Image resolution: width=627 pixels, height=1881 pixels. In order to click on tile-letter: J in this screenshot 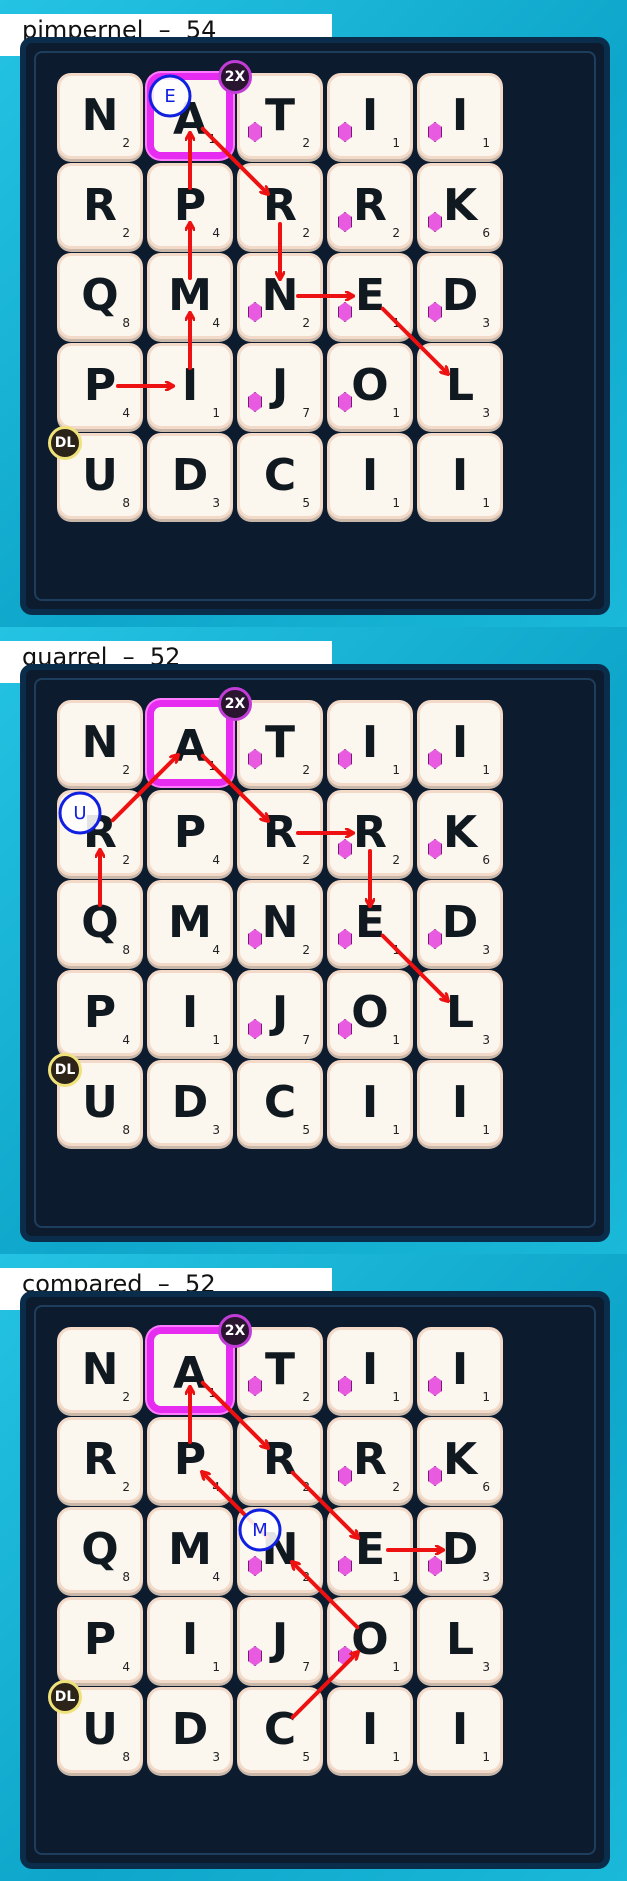, I will do `click(280, 1639)`.